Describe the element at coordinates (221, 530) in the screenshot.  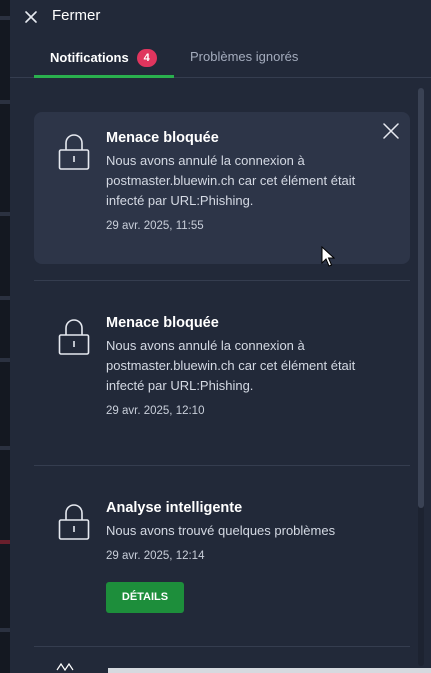
I see `notification-text: Nous avons trouvé quelques problèmes` at that location.